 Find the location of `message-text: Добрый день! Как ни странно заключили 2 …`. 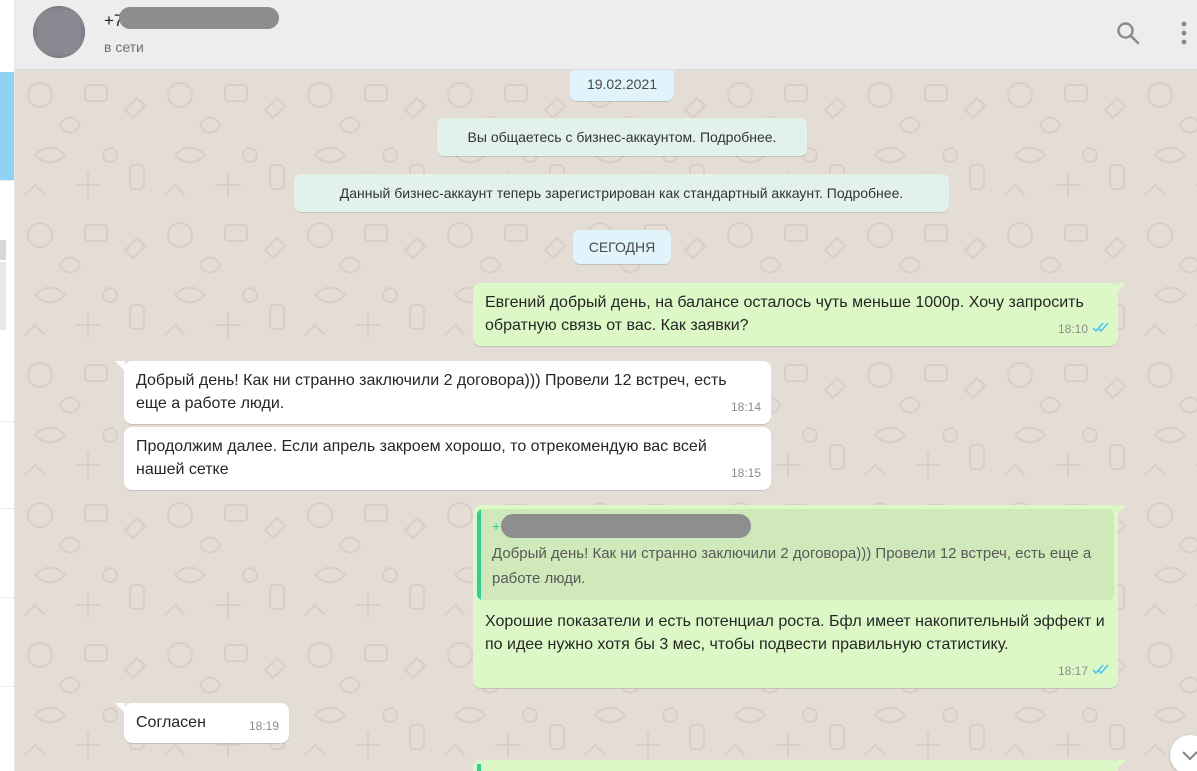

message-text: Добрый день! Как ни странно заключили 2 … is located at coordinates (431, 392).